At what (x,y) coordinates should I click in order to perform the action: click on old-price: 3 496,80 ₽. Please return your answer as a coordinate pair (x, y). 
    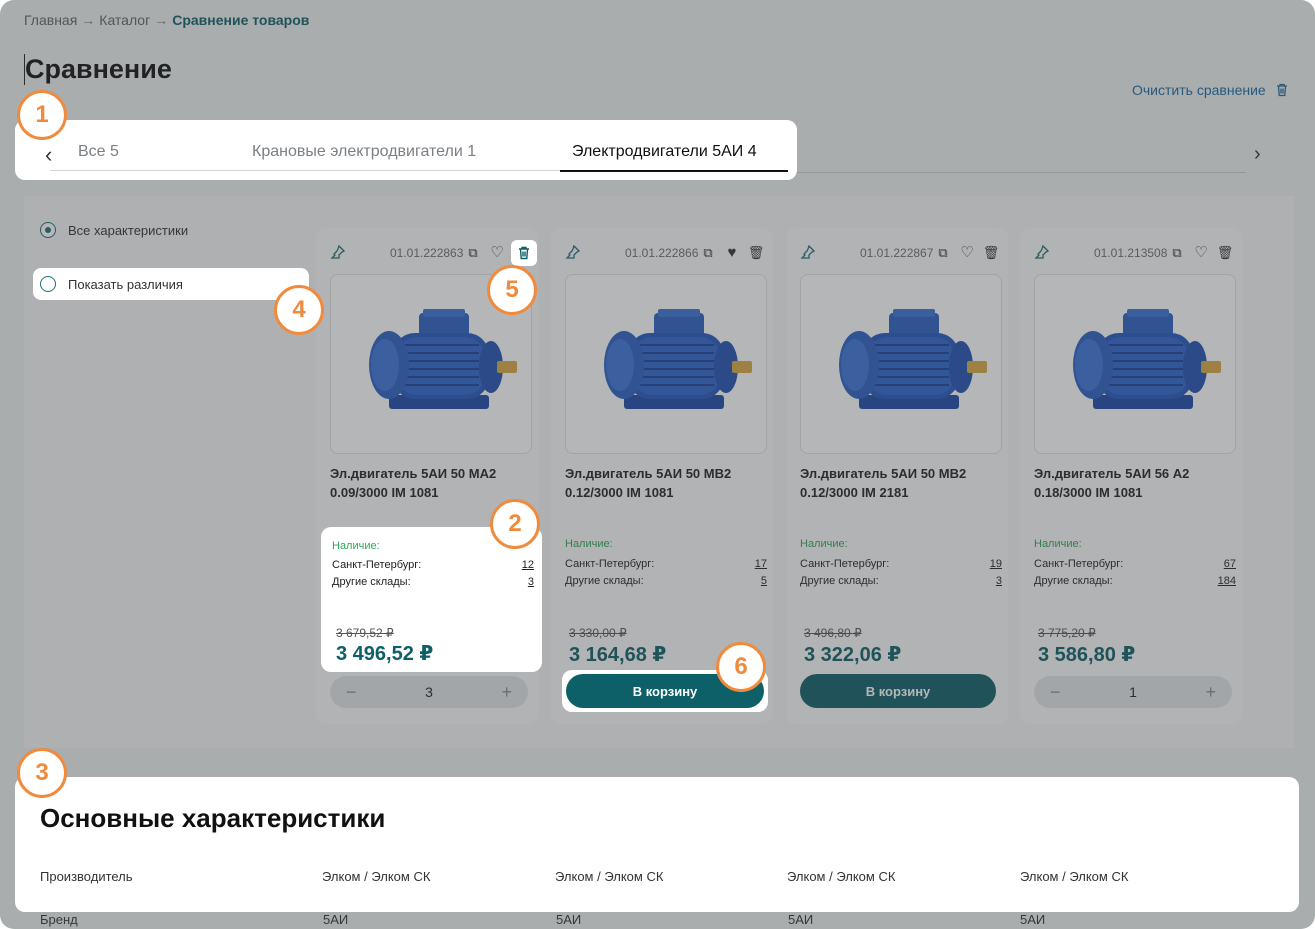
    Looking at the image, I should click on (833, 633).